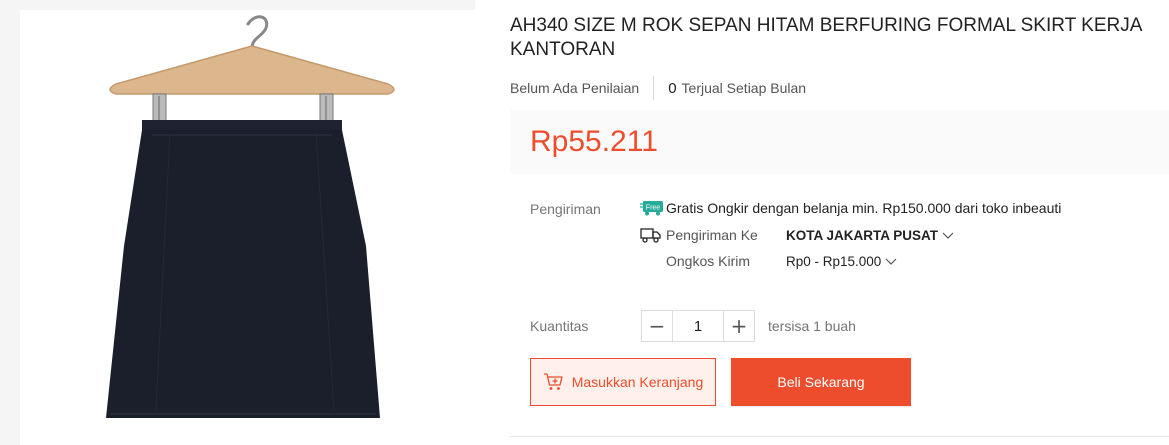  I want to click on sold-label: Terjual Setiap Bulan, so click(744, 88).